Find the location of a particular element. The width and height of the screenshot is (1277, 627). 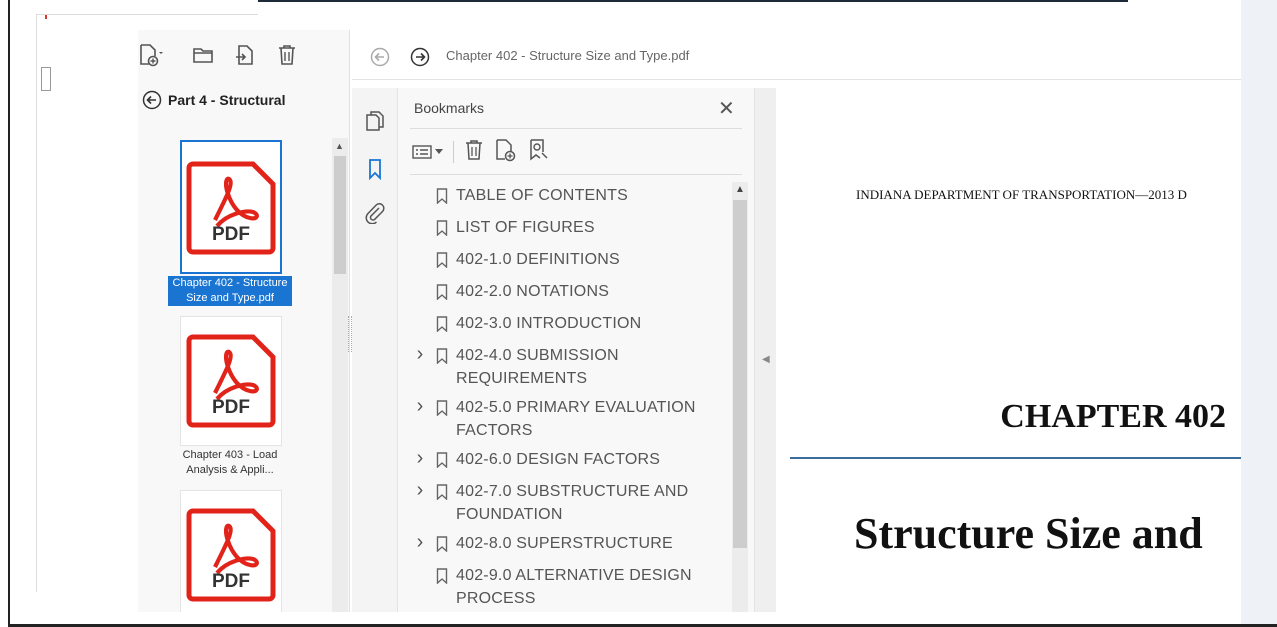

bookmark-label: 402-1.0 DEFINITIONS is located at coordinates (538, 259).